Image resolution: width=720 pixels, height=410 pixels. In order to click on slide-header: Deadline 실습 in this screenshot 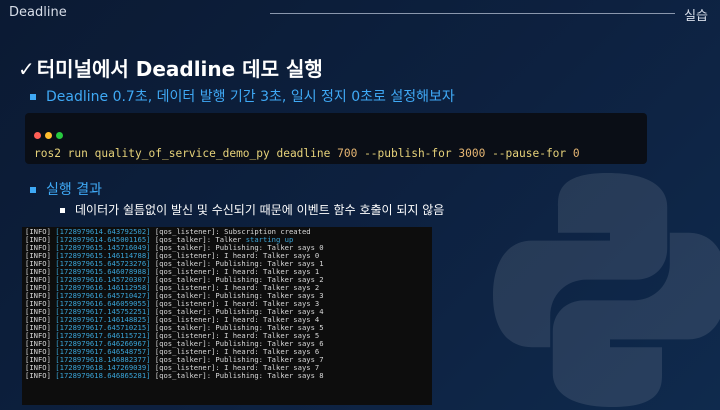, I will do `click(360, 13)`.